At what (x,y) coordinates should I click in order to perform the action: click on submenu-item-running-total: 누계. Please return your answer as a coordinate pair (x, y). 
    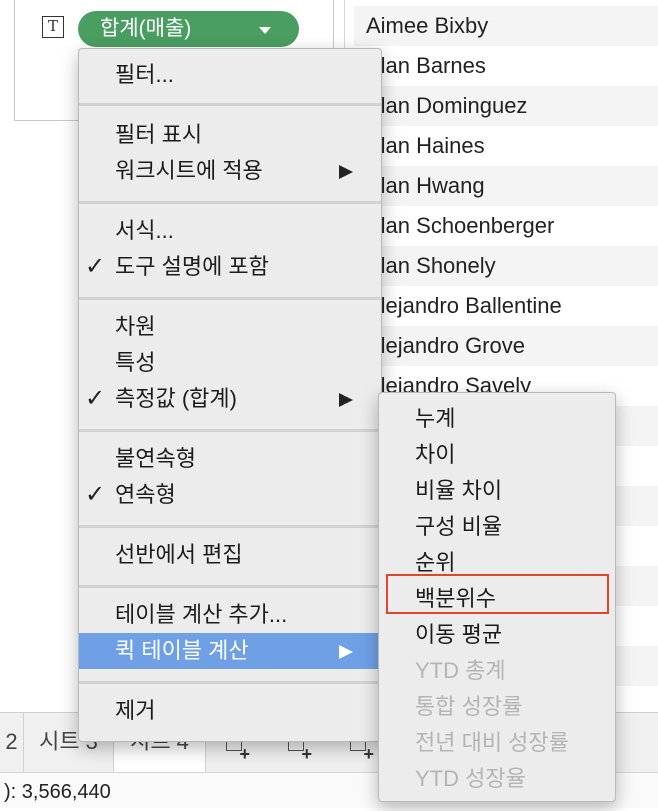
    Looking at the image, I should click on (497, 419).